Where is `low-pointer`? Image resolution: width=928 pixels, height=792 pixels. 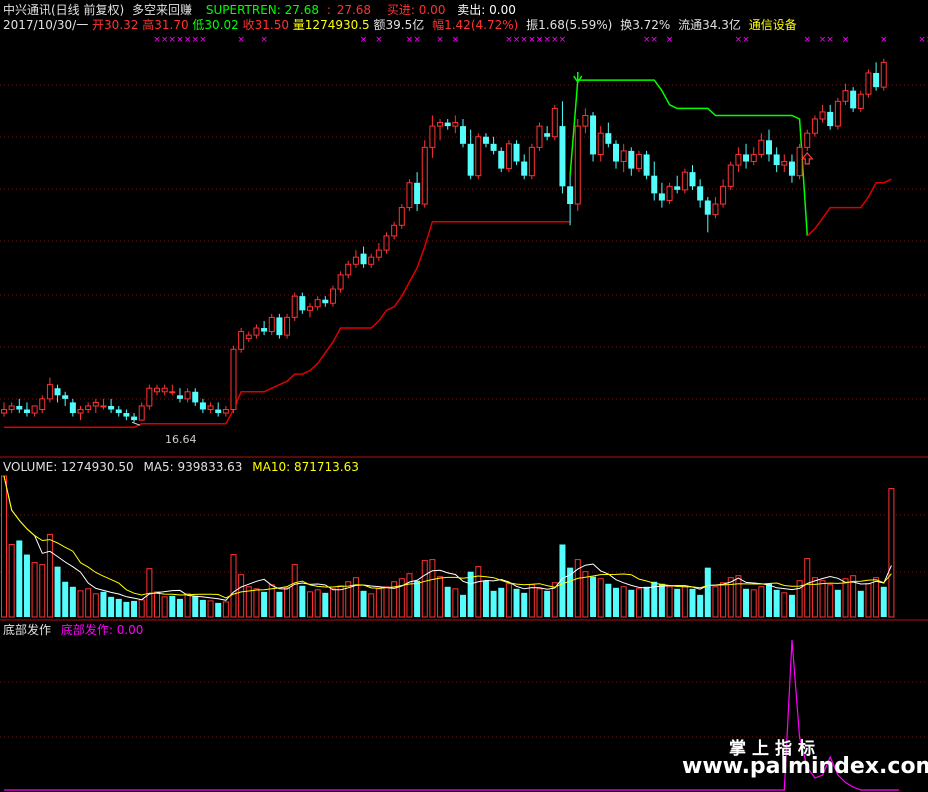
low-pointer is located at coordinates (136, 423).